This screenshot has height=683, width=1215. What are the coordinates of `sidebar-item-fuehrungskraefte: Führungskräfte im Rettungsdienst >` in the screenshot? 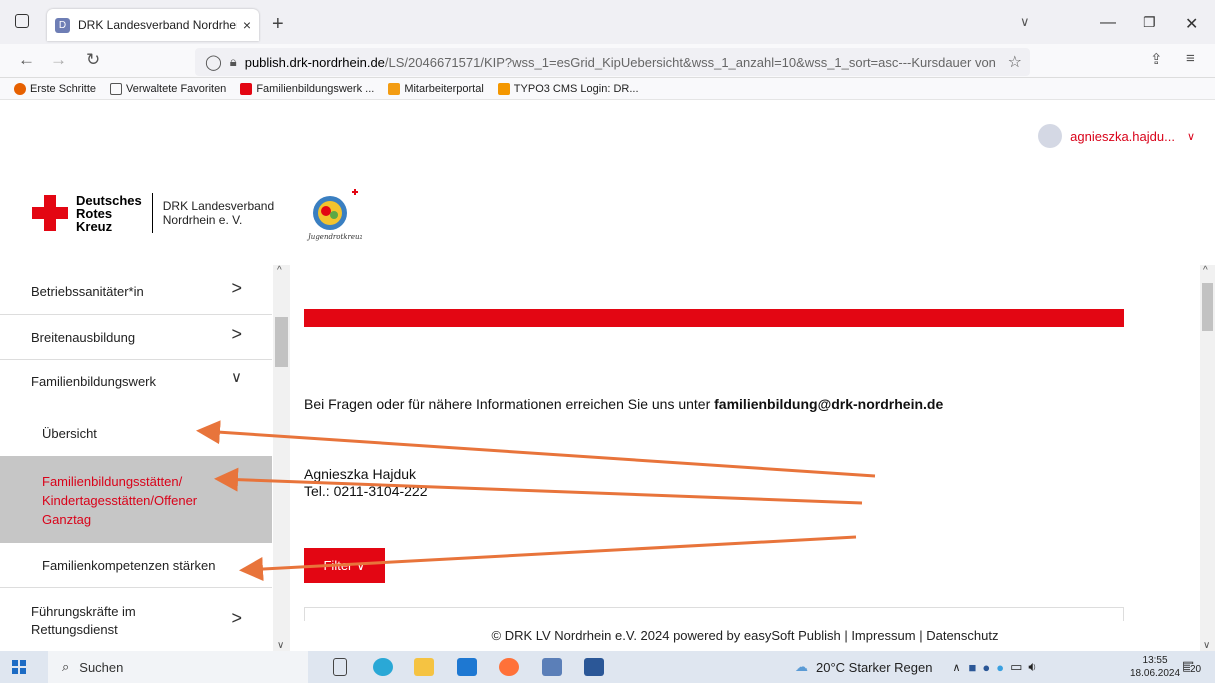 It's located at (136, 619).